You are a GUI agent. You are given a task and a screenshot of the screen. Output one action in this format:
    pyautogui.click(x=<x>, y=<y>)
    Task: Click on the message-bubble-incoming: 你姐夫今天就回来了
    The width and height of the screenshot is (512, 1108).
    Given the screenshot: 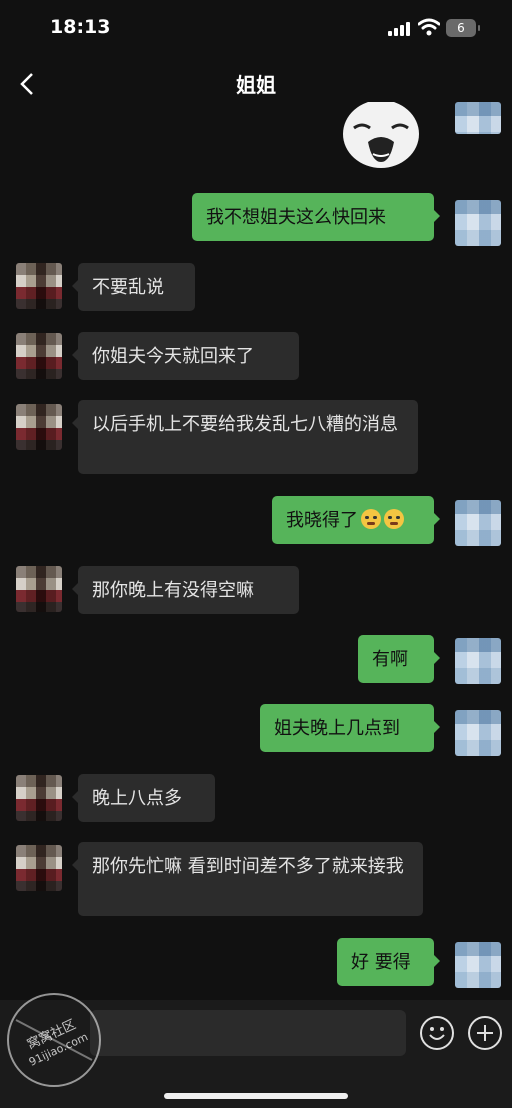 What is the action you would take?
    pyautogui.click(x=185, y=356)
    